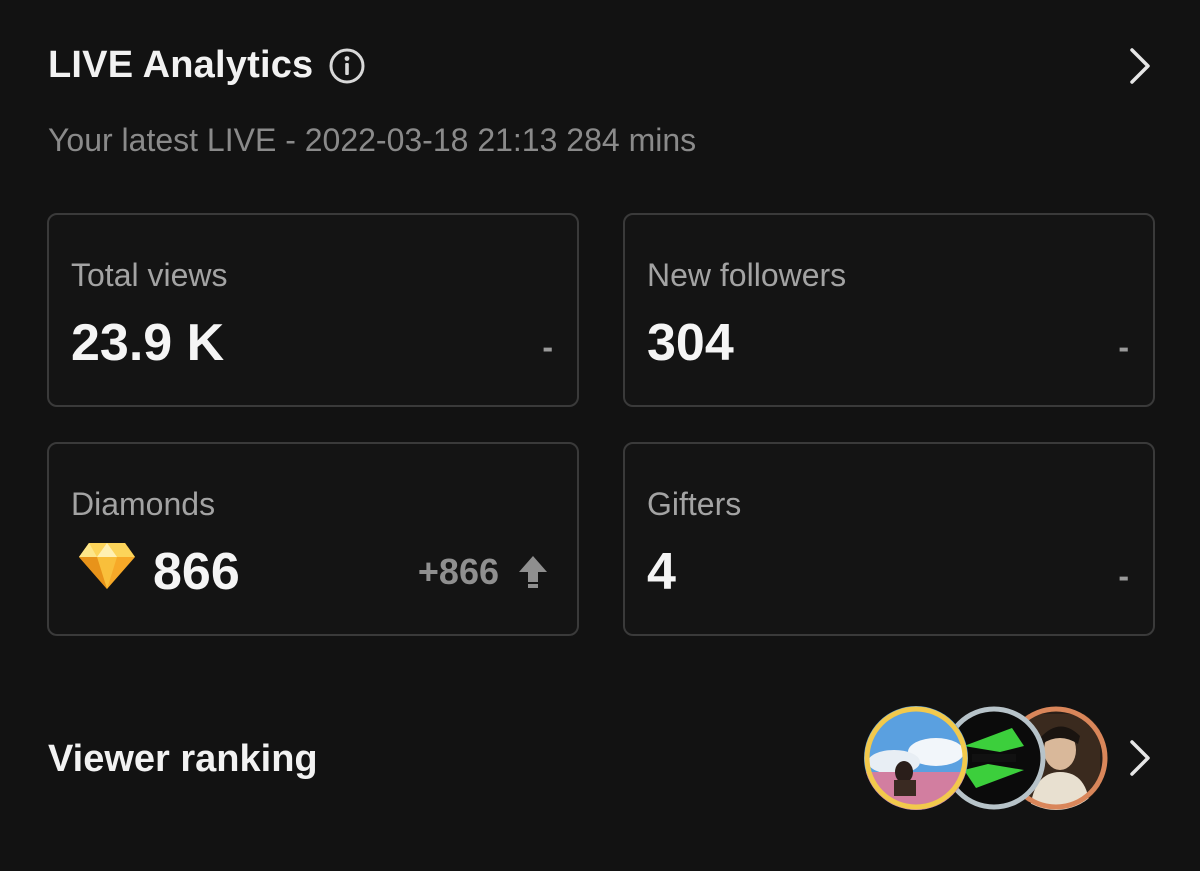  What do you see at coordinates (313, 539) in the screenshot?
I see `stat-card-diamonds: Diamonds 866 +866` at bounding box center [313, 539].